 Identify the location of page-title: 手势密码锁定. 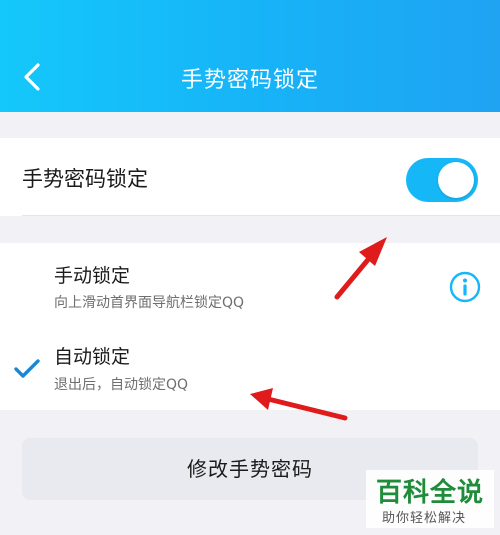
(249, 80).